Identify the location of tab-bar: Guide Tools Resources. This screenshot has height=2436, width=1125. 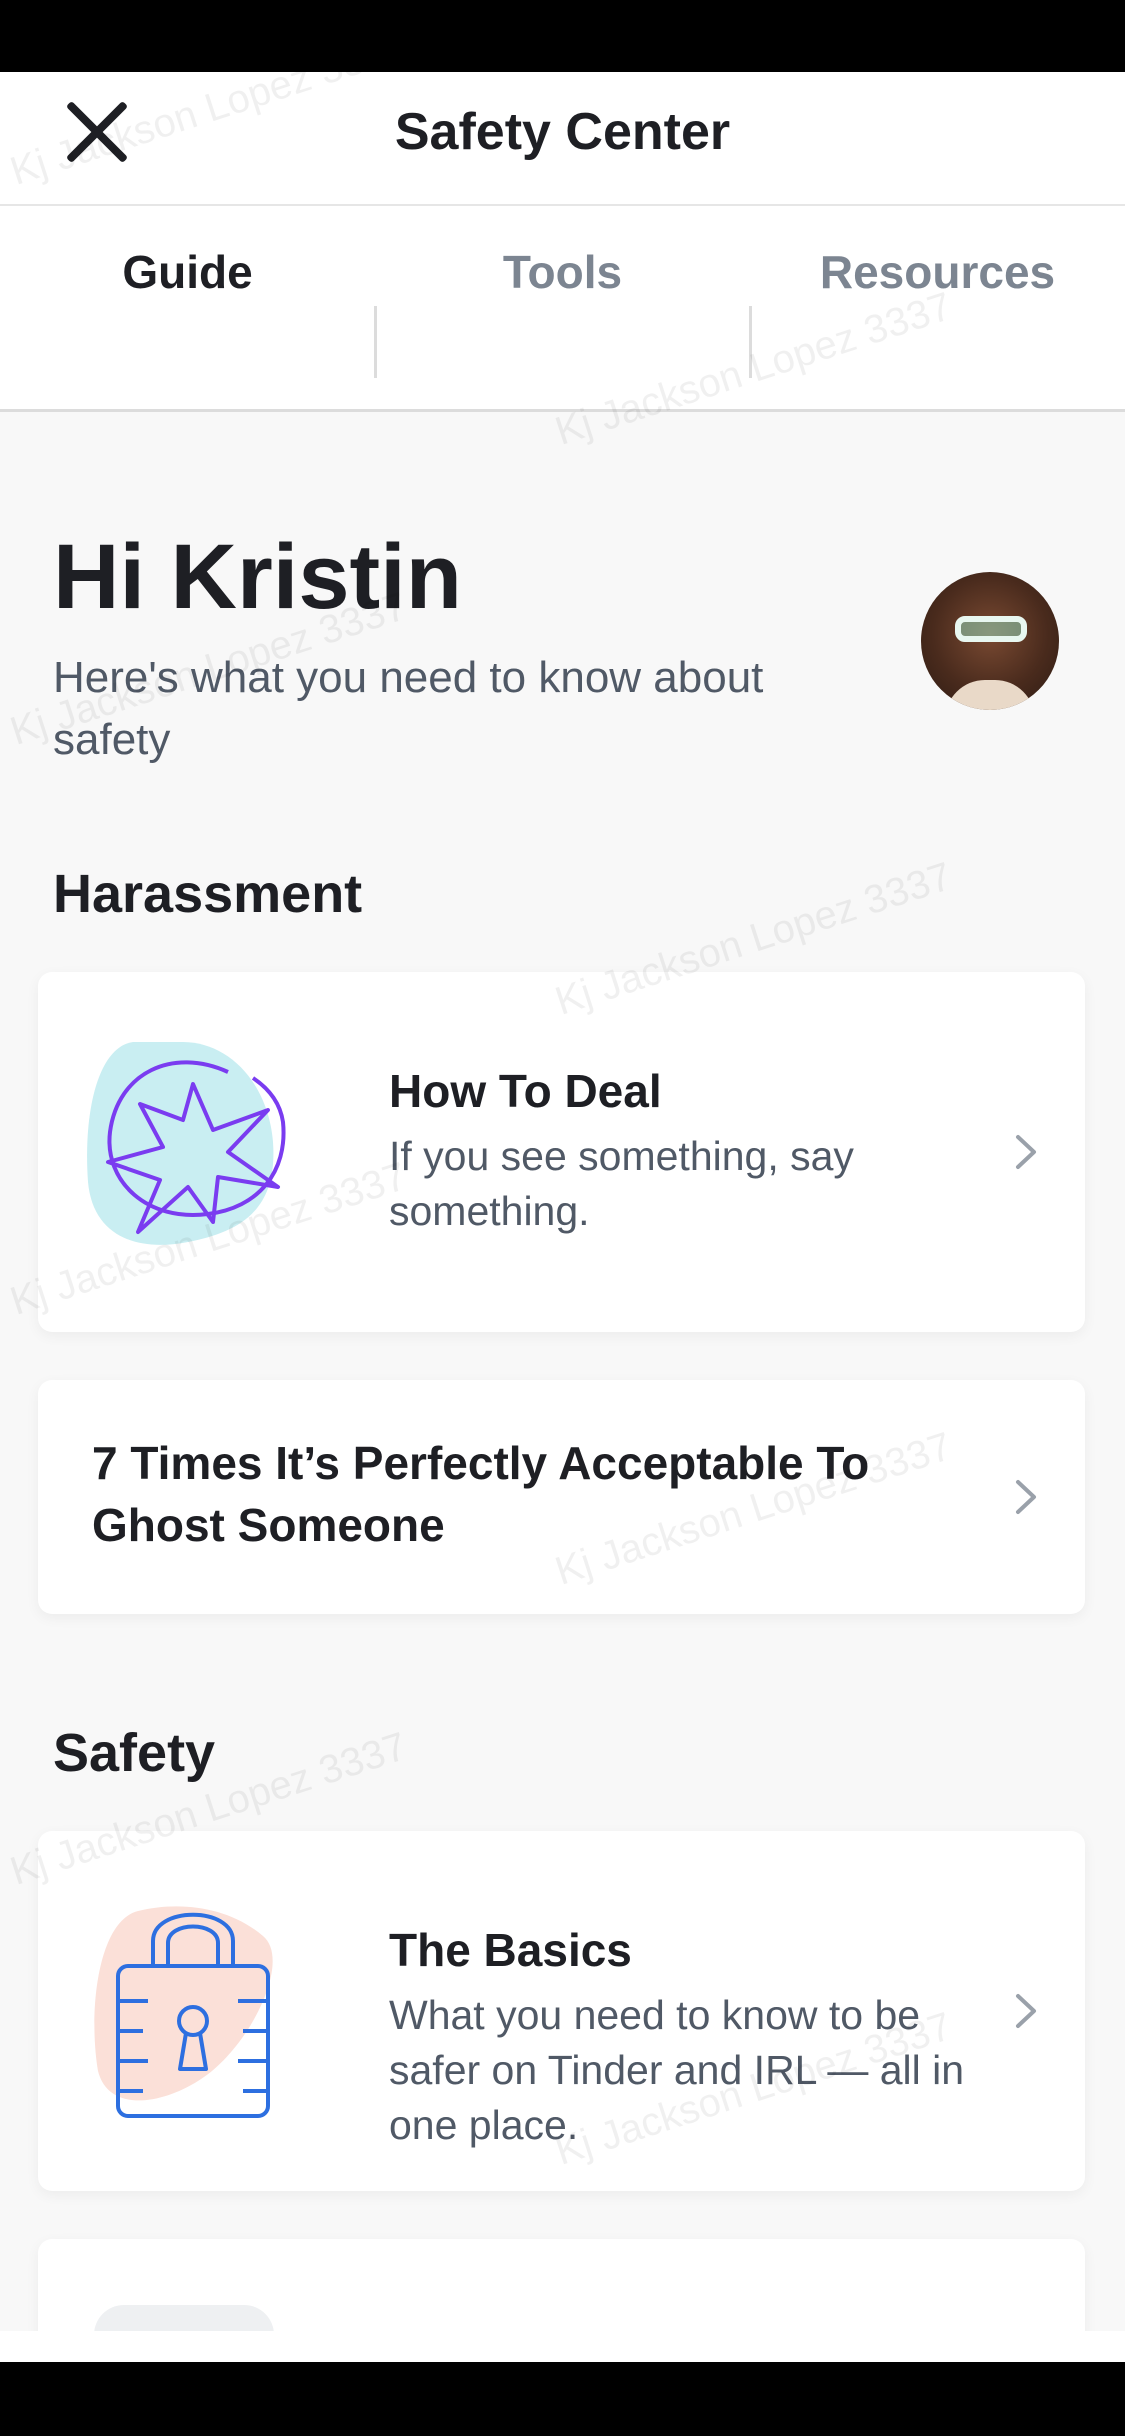
(562, 309).